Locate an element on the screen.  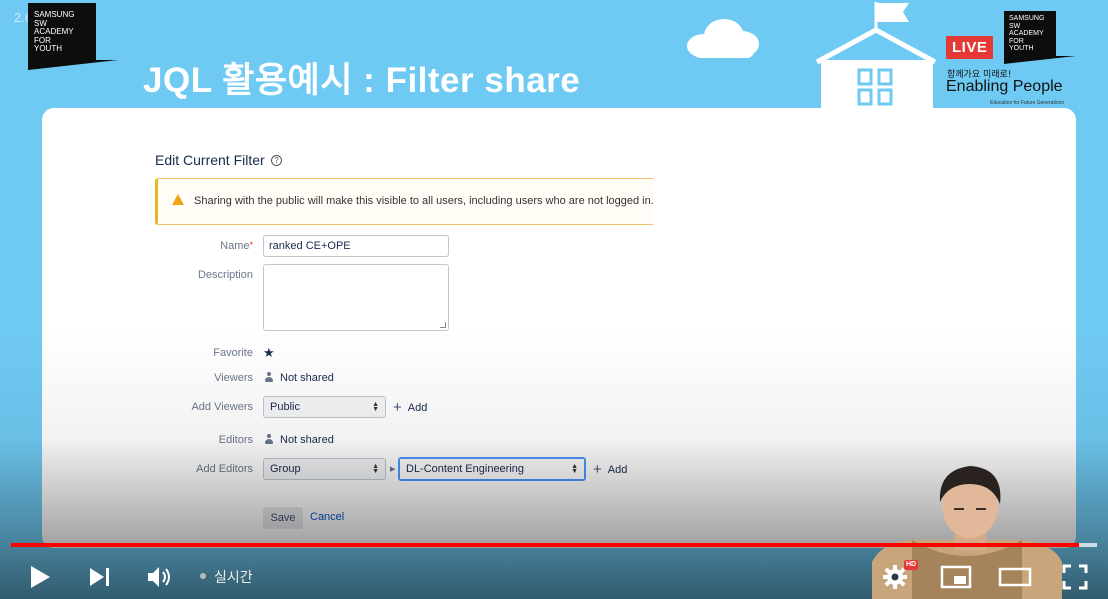
viewers-value: Not shared is located at coordinates (307, 378).